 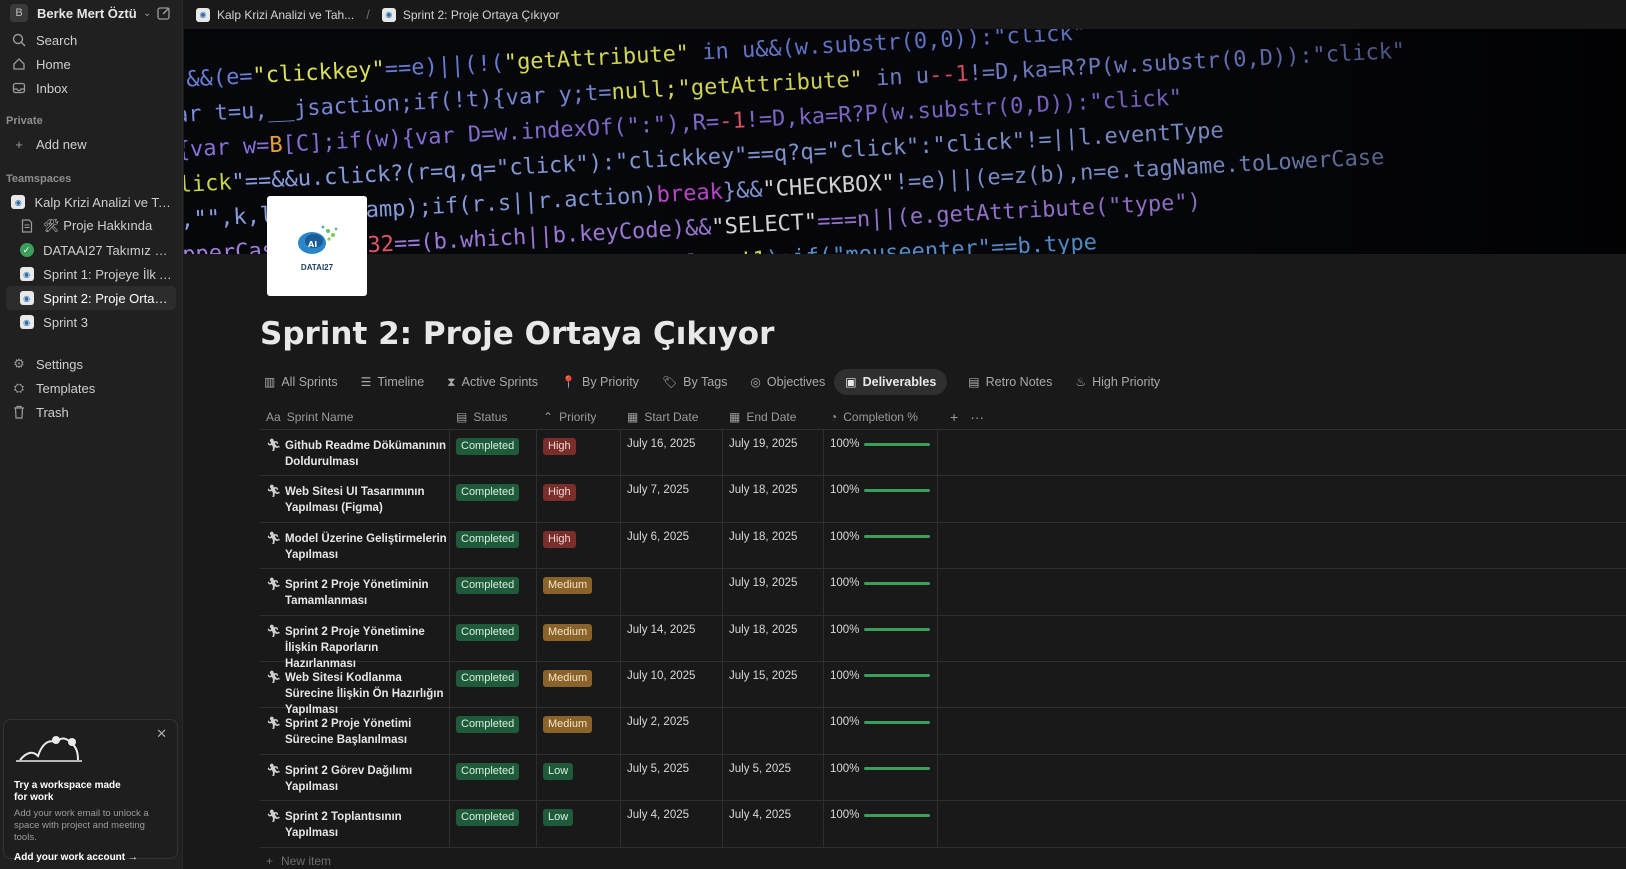 What do you see at coordinates (773, 824) in the screenshot?
I see `cell-end-date: July 4, 2025` at bounding box center [773, 824].